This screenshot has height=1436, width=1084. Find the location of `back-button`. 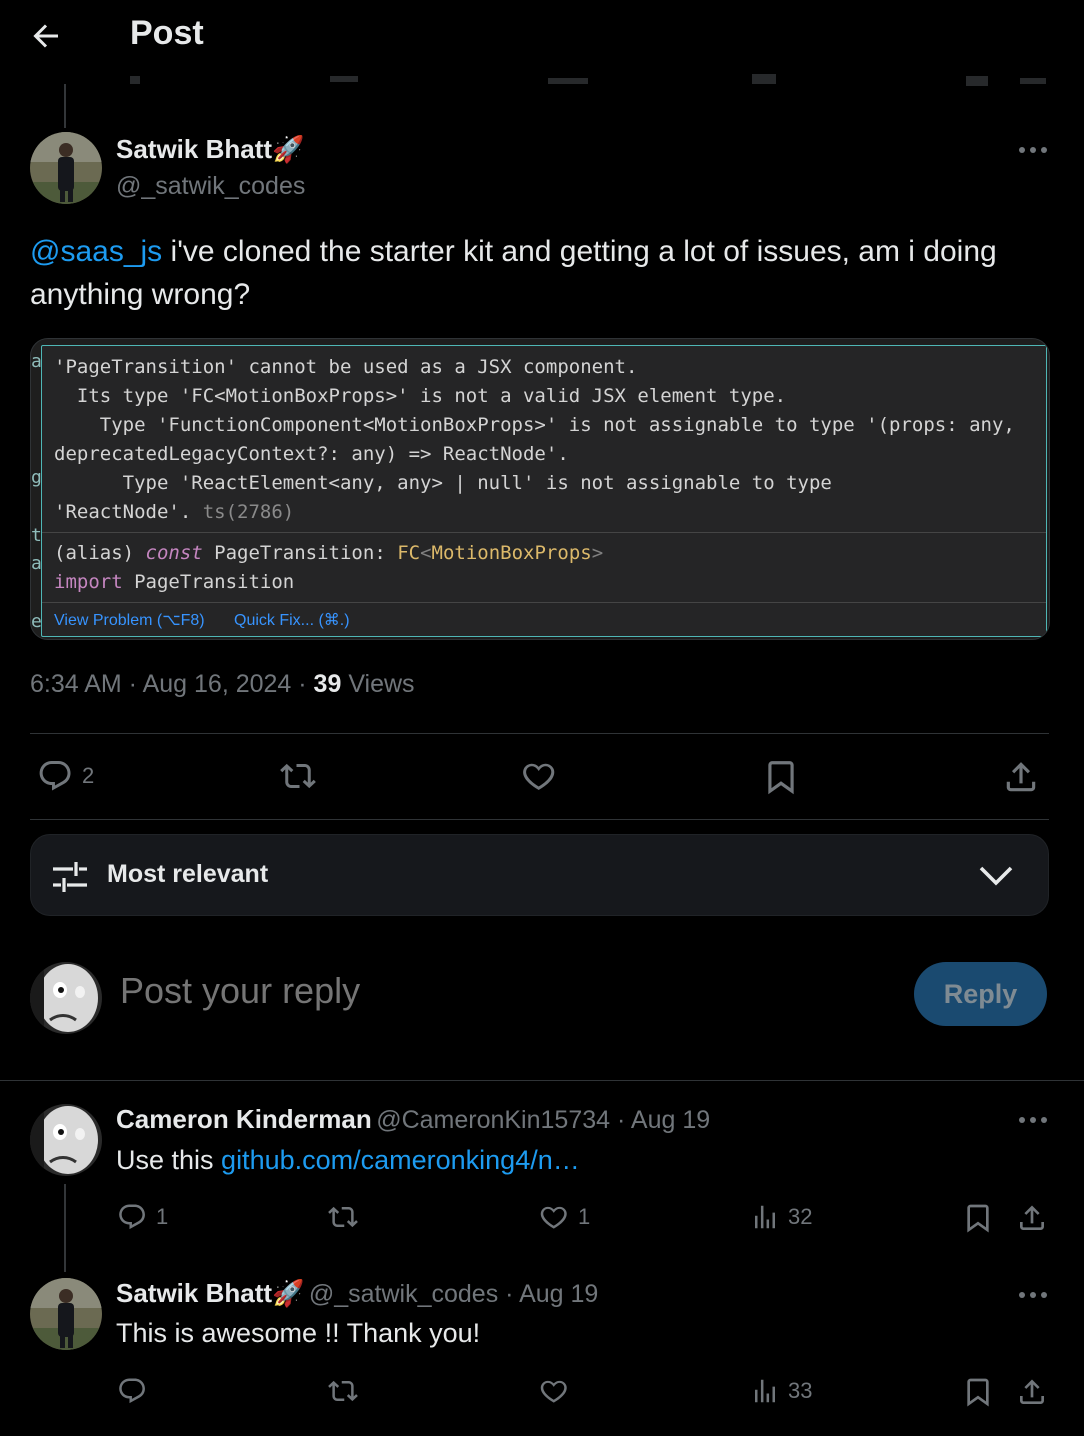

back-button is located at coordinates (48, 36).